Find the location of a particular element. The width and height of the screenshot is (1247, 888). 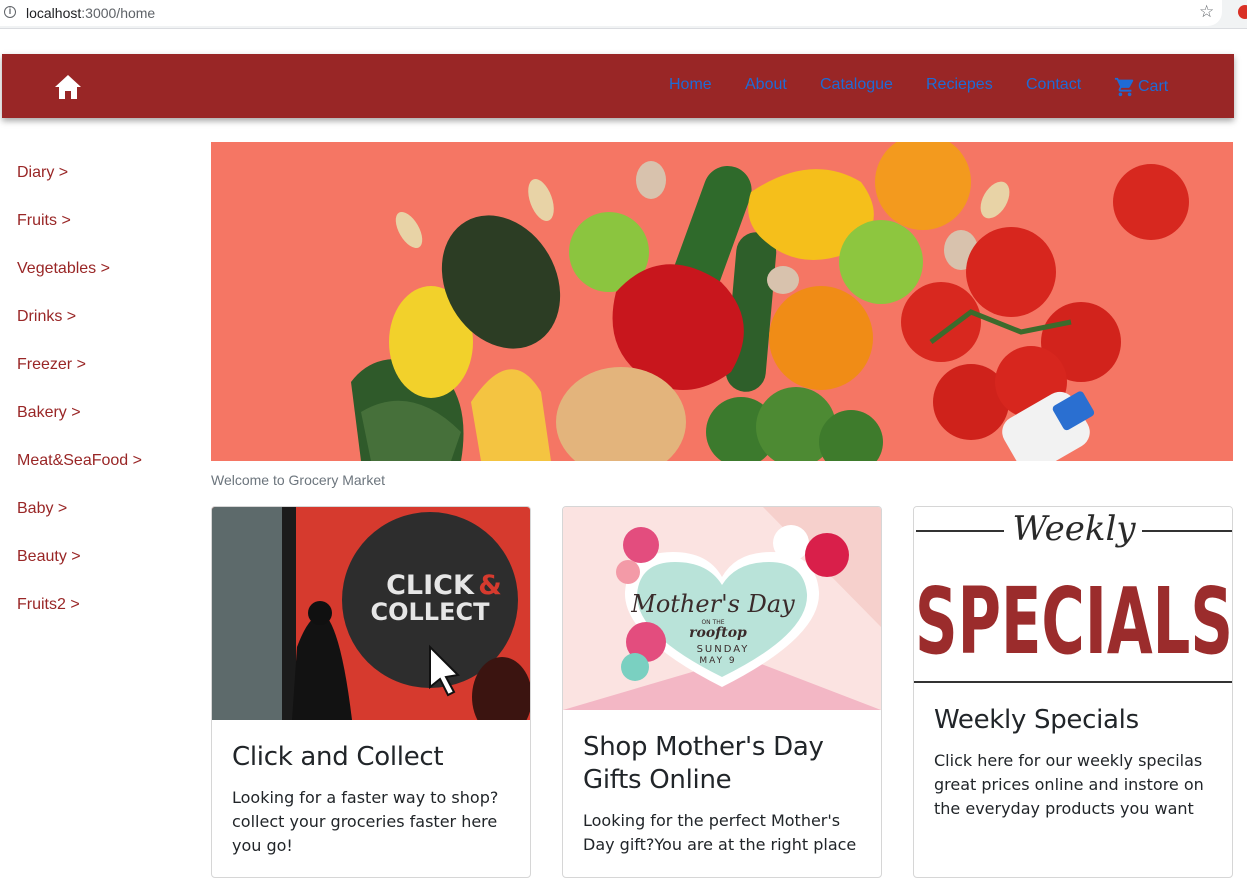

nav-link-about: About is located at coordinates (766, 85).